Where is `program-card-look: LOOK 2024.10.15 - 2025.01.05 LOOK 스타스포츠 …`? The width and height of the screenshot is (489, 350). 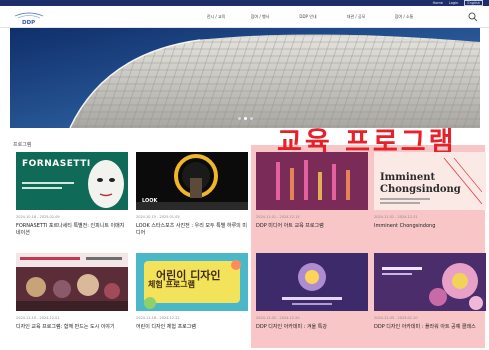 program-card-look: LOOK 2024.10.15 - 2025.01.05 LOOK 스타스포츠 … is located at coordinates (192, 194).